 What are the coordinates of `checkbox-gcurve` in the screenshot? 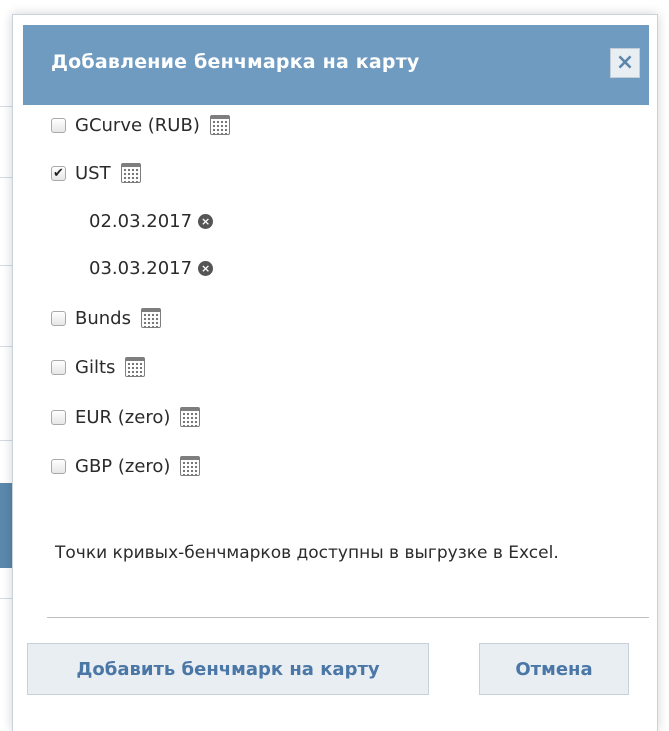 It's located at (58, 125).